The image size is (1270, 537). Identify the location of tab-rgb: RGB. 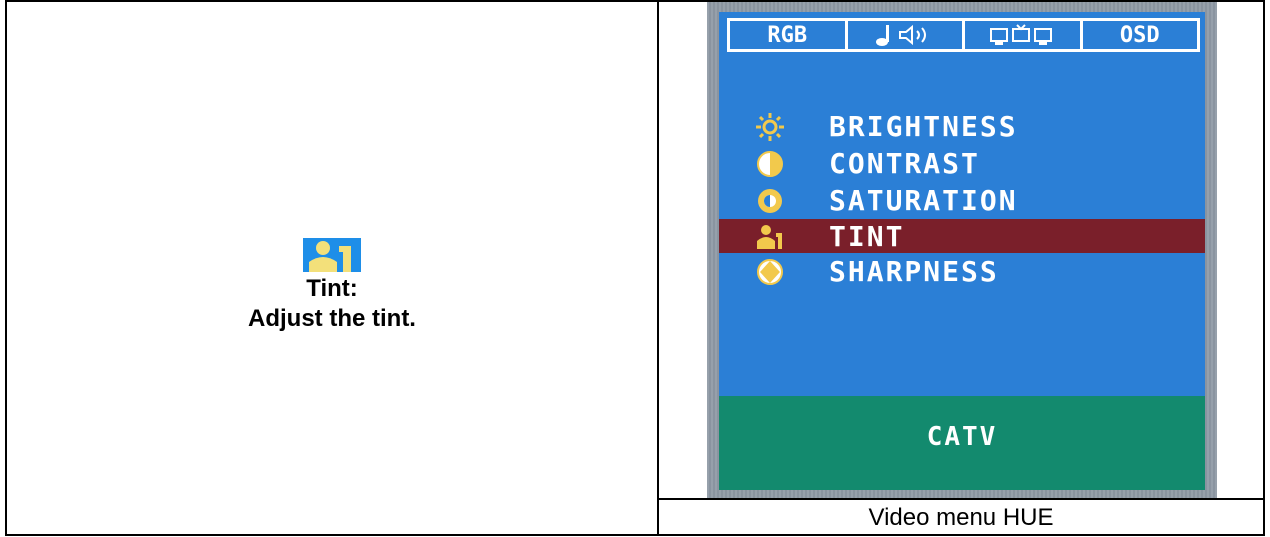
(787, 35).